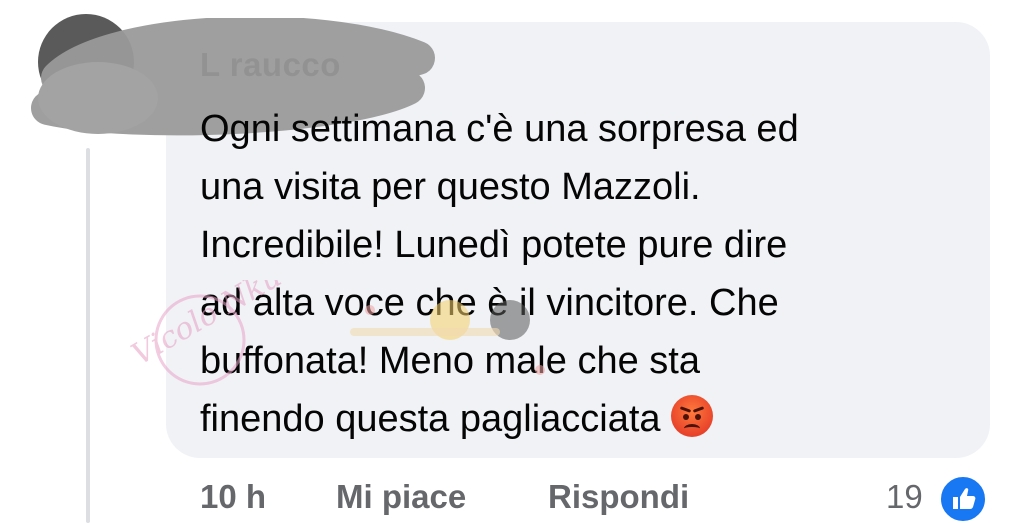 This screenshot has height=523, width=1024. I want to click on comment-line: buffonata! Meno male che sta, so click(450, 361).